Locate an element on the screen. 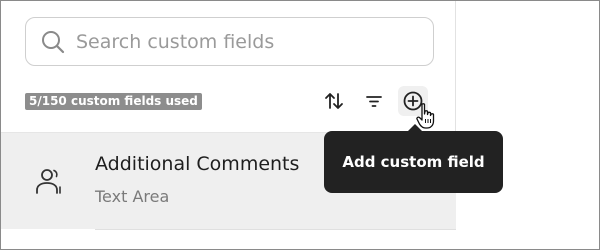  users-icon is located at coordinates (48, 181).